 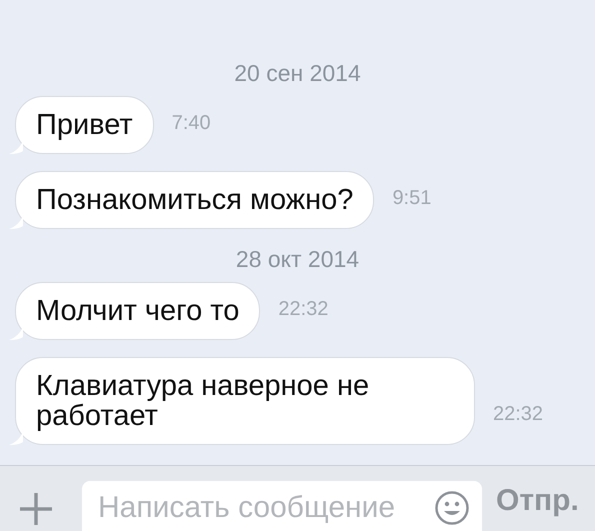 I want to click on message-time: 9:51, so click(x=412, y=198).